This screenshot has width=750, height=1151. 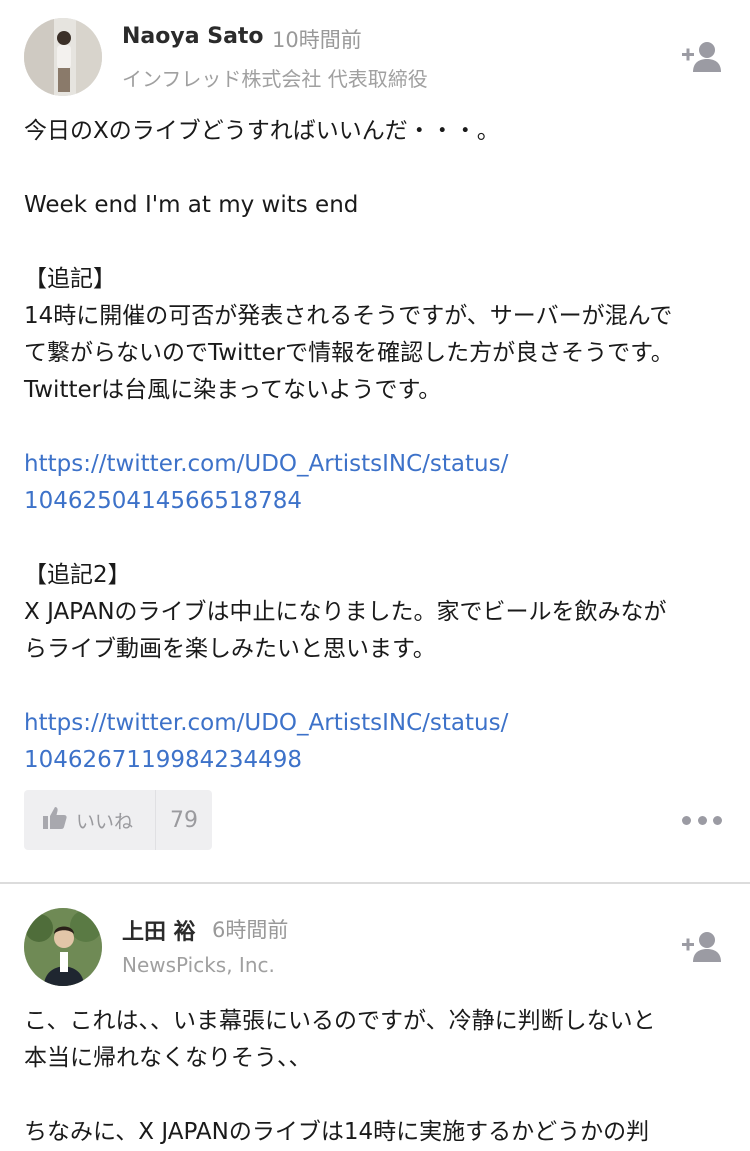 What do you see at coordinates (159, 930) in the screenshot?
I see `author-name: 上田 裕` at bounding box center [159, 930].